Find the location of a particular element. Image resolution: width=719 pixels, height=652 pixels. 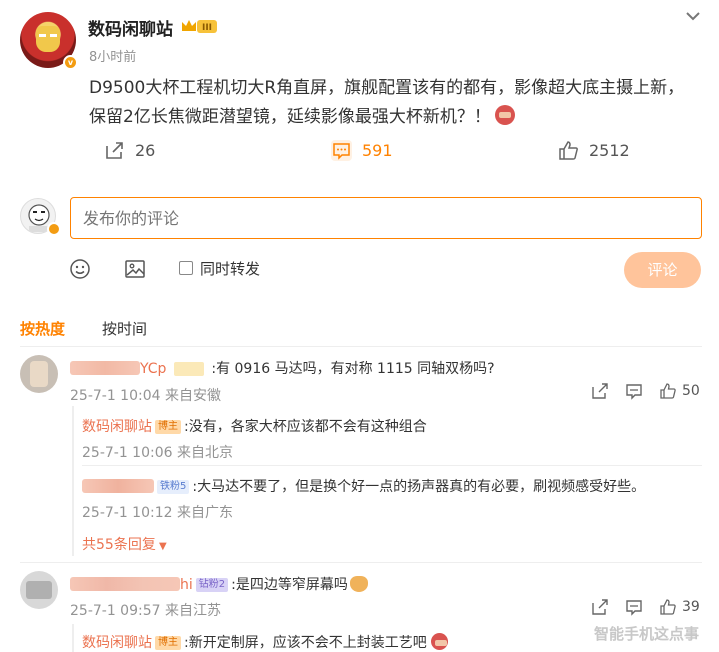

tab-sort-time: 按时间 is located at coordinates (124, 328).